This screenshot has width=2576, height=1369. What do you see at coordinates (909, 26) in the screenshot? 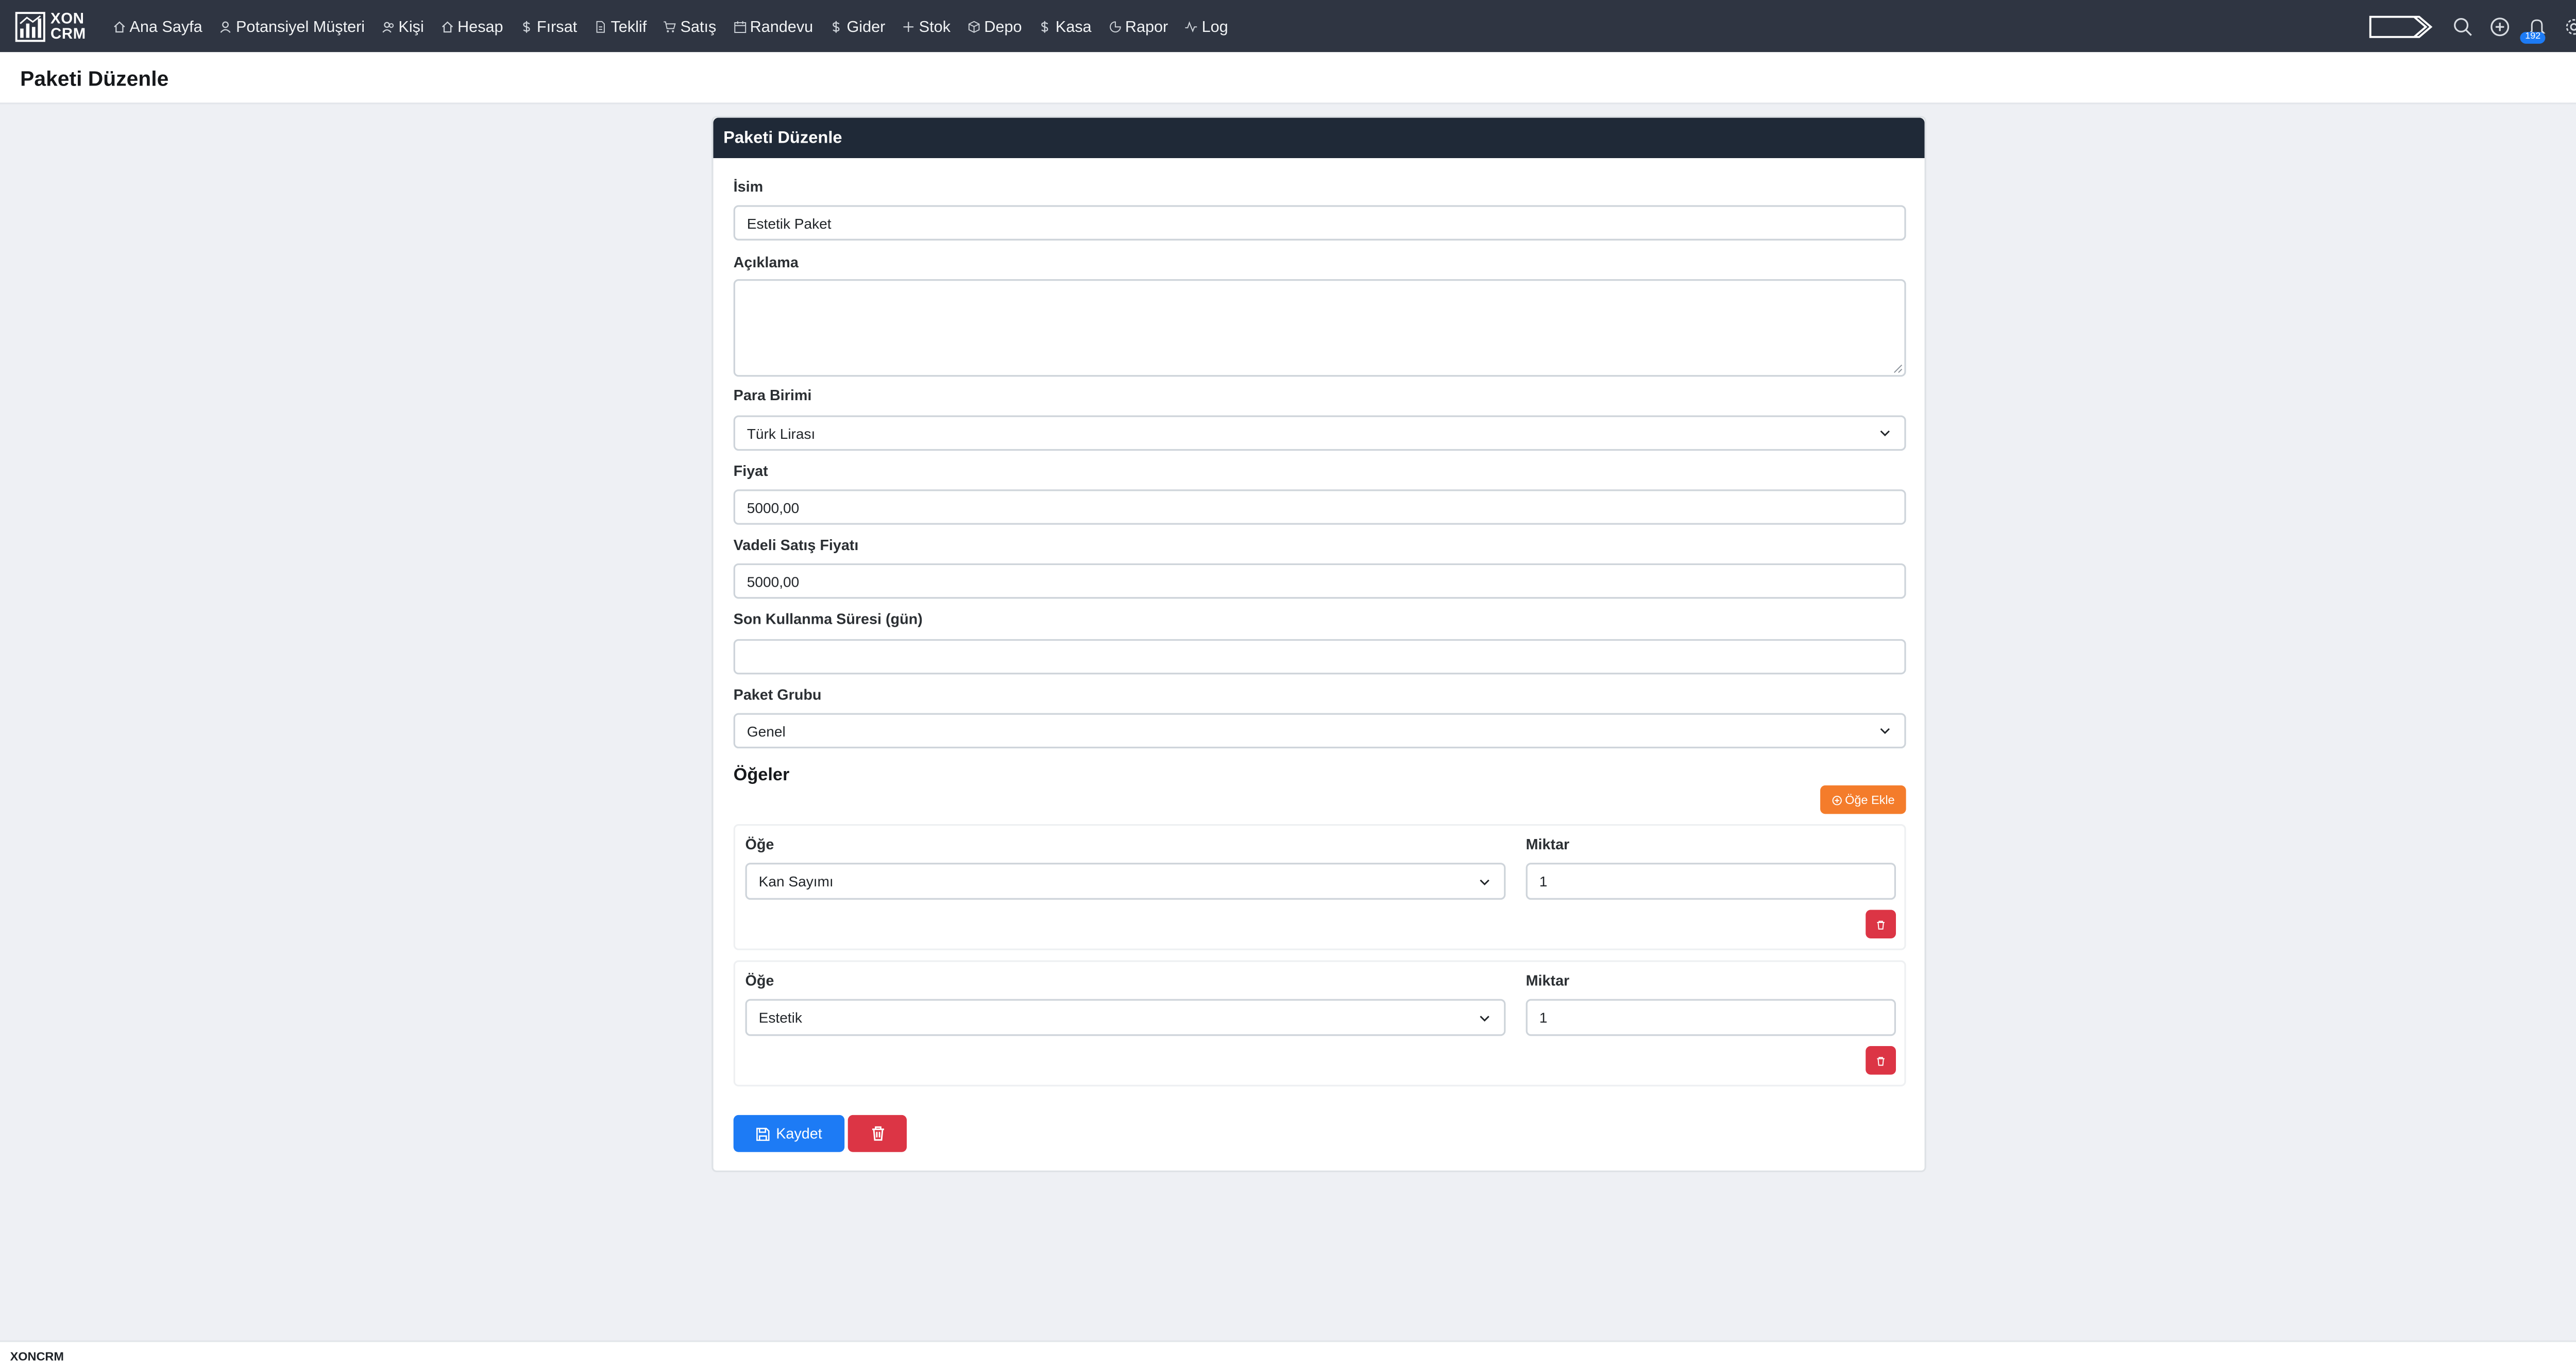
I see `plus-icon` at bounding box center [909, 26].